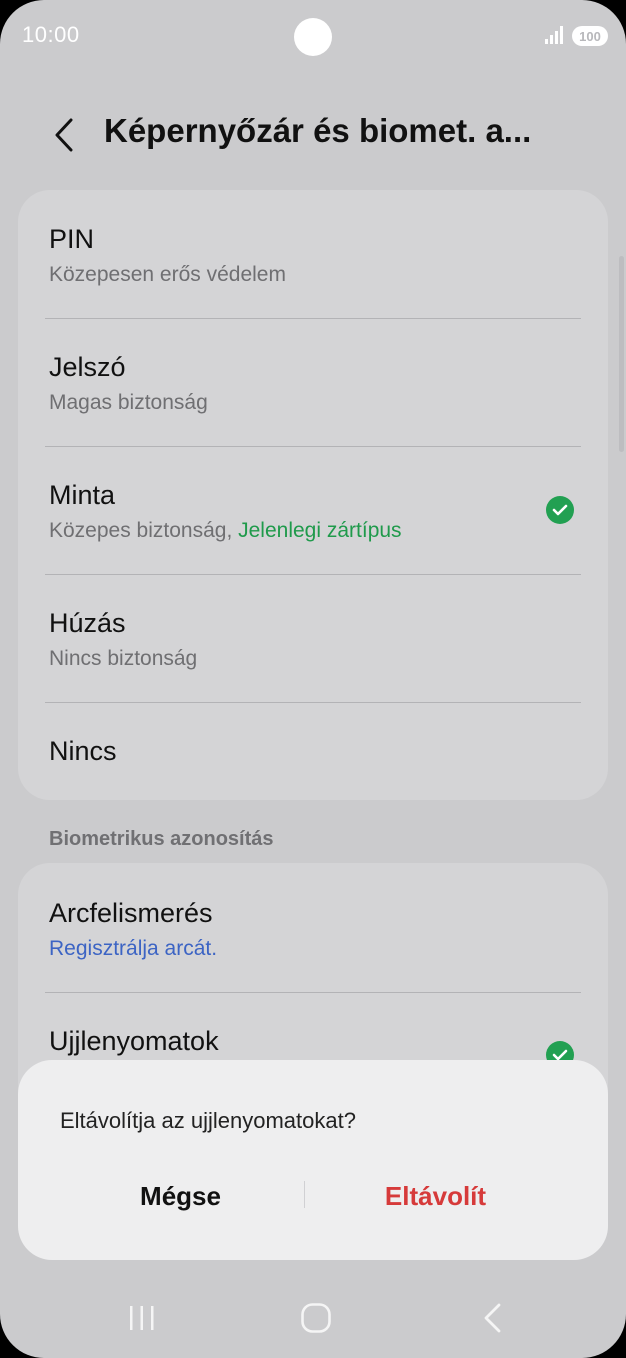 The width and height of the screenshot is (626, 1358). I want to click on status-time: 10:00, so click(51, 34).